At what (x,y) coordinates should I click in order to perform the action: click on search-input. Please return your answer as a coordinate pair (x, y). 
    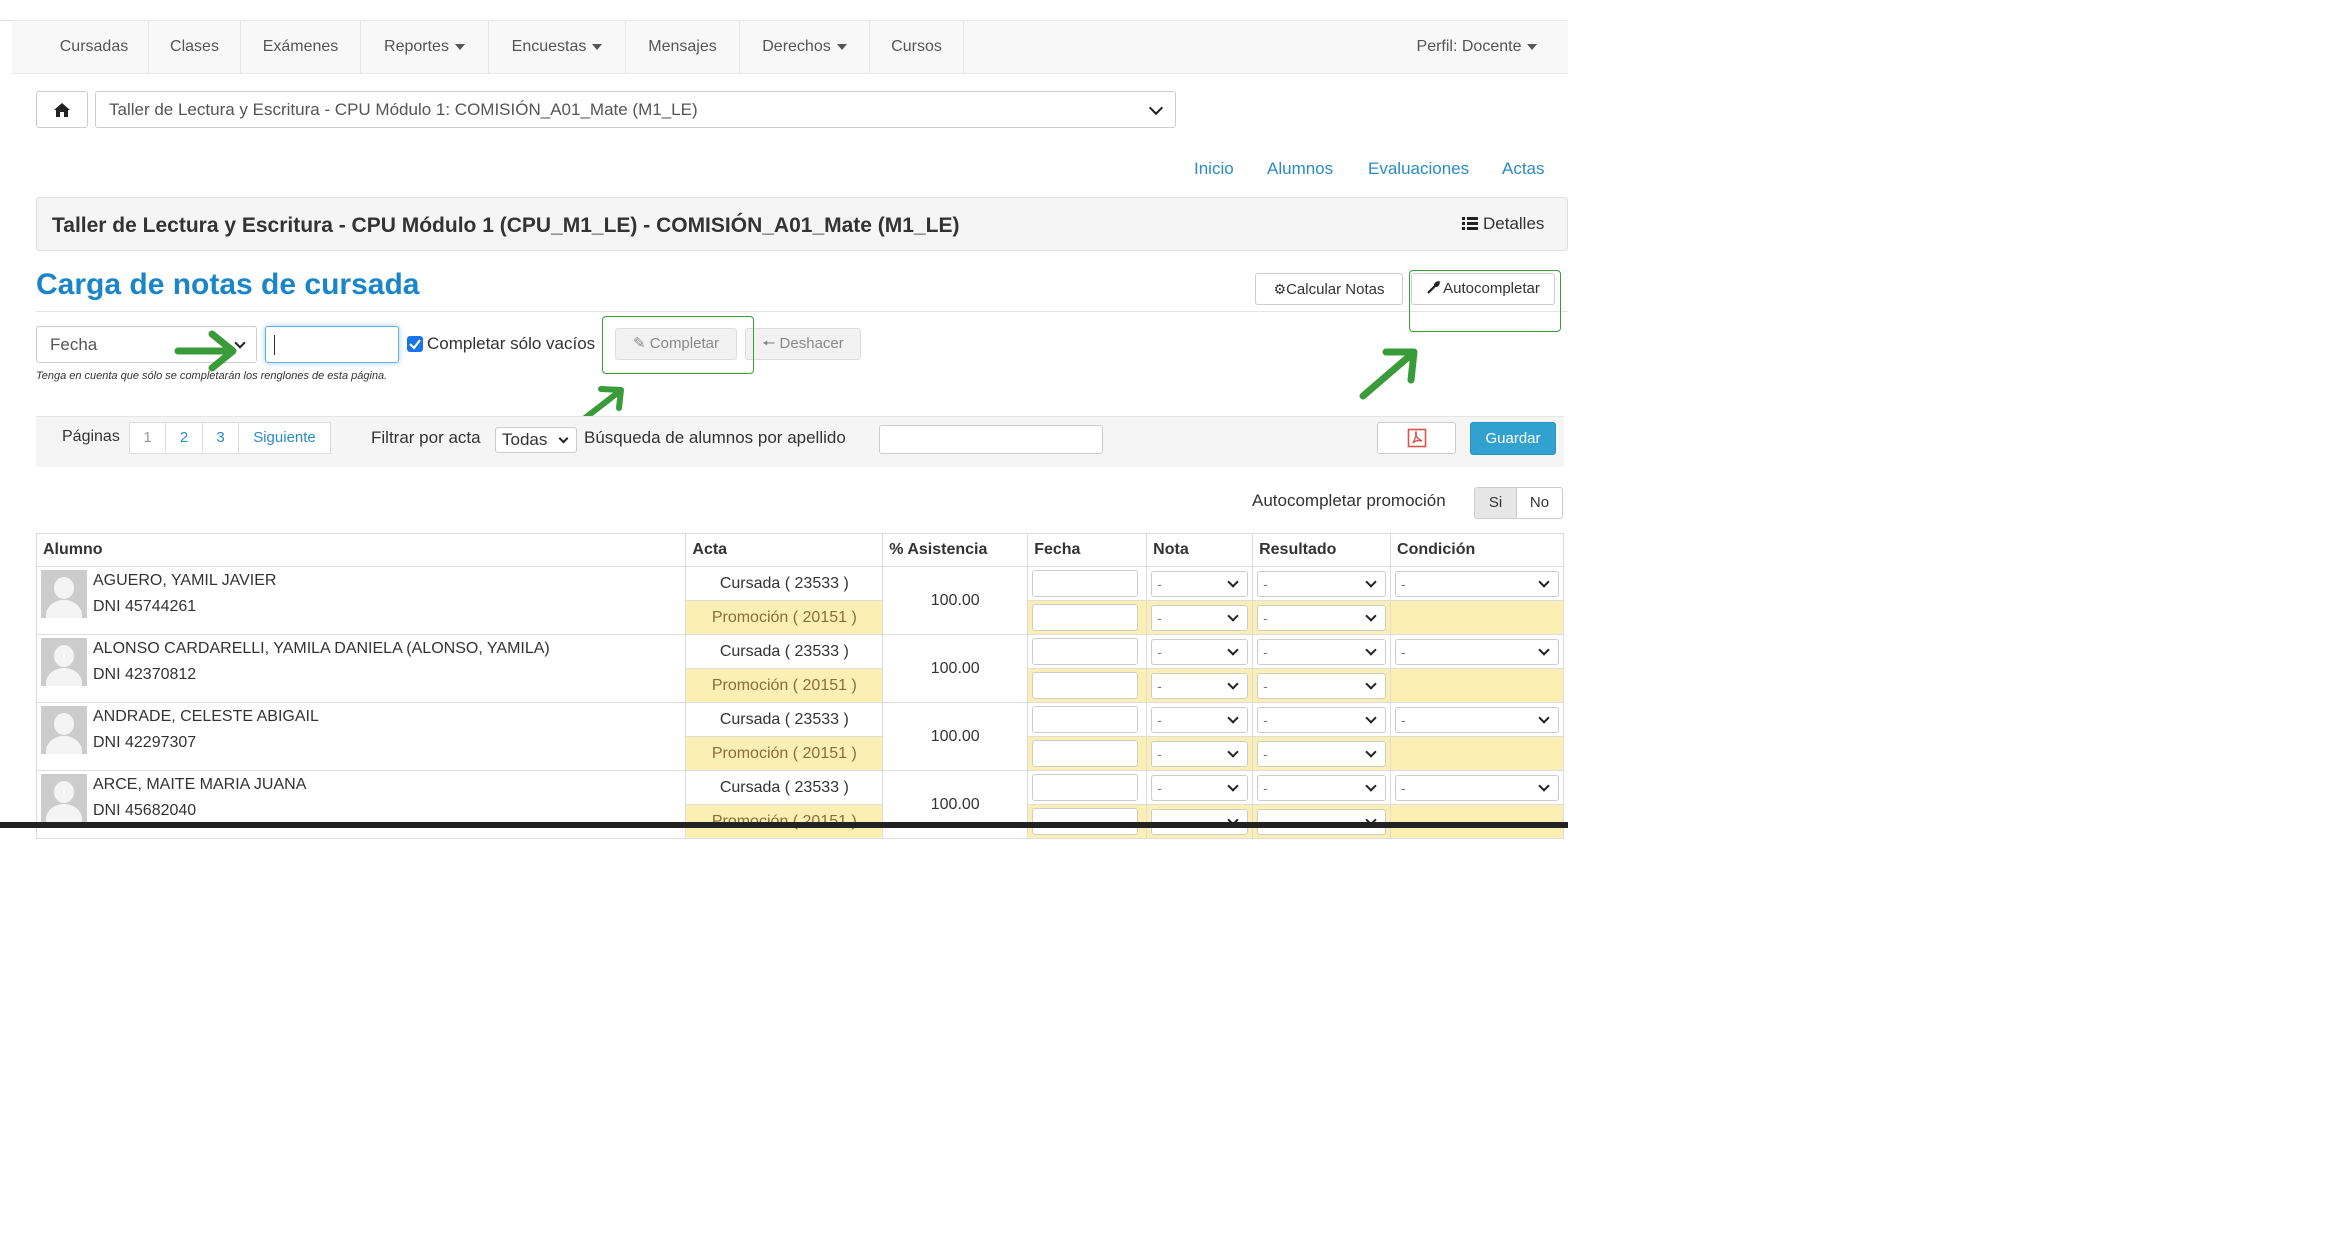
    Looking at the image, I should click on (991, 439).